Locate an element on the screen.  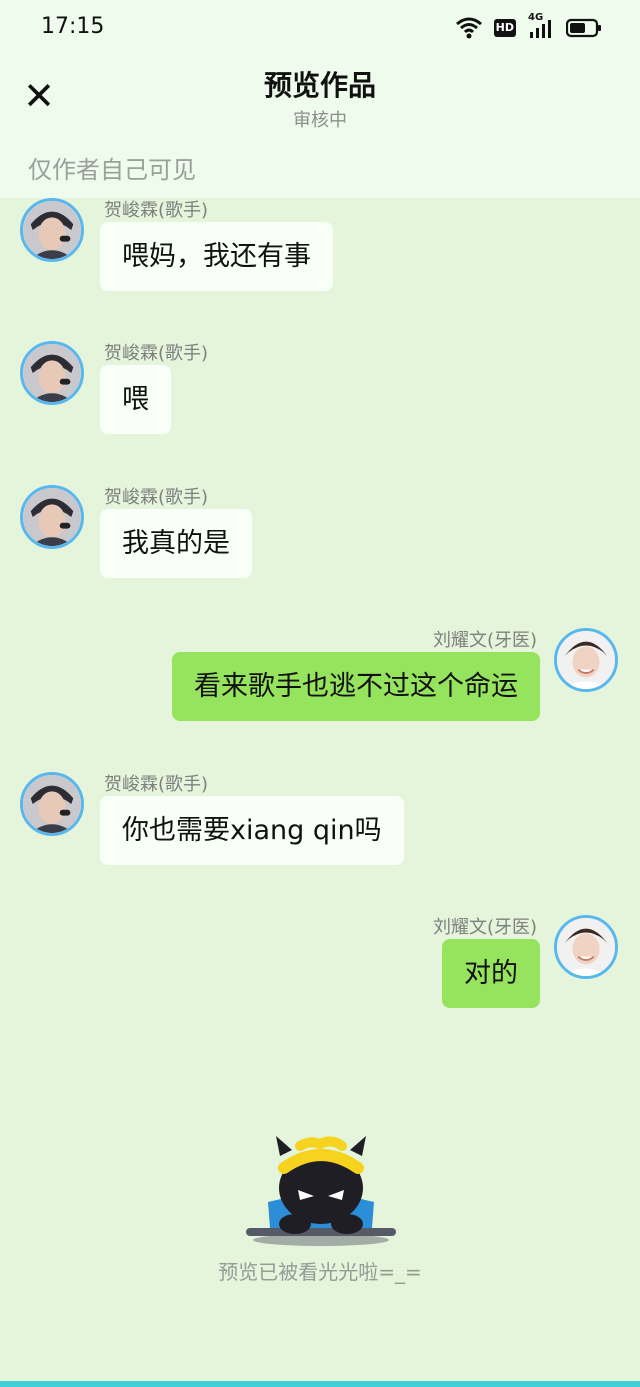
message-bubble: 你也需要xiang qin吗 is located at coordinates (252, 830).